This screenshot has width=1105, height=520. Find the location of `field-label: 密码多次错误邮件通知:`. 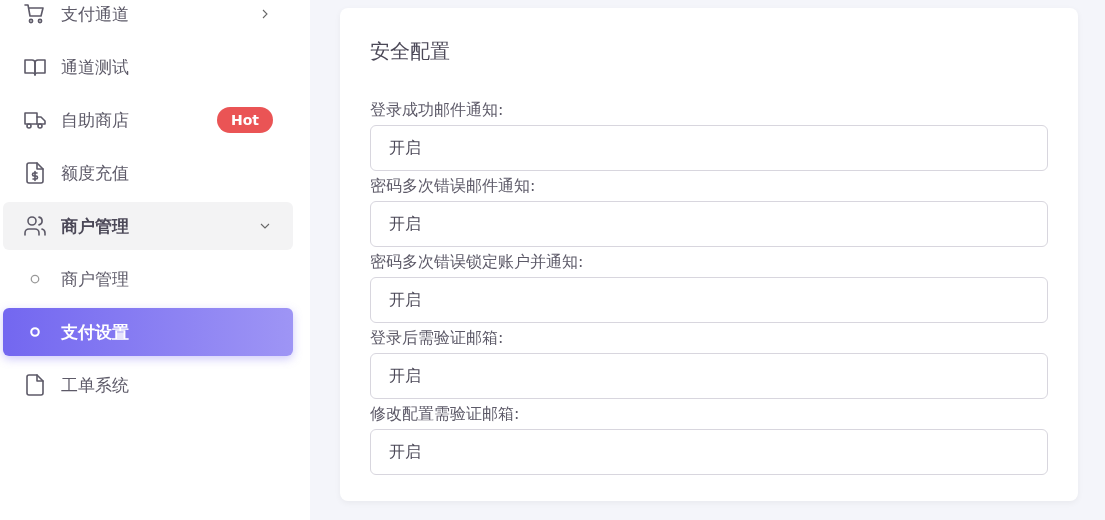

field-label: 密码多次错误邮件通知: is located at coordinates (453, 186).